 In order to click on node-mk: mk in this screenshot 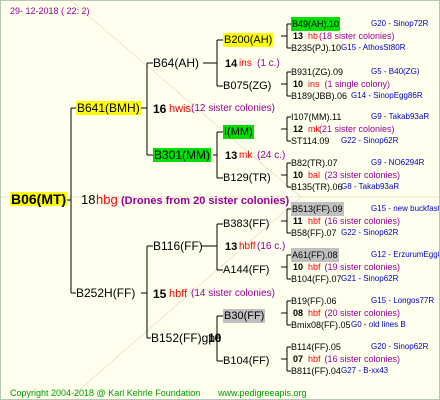, I will do `click(246, 155)`.